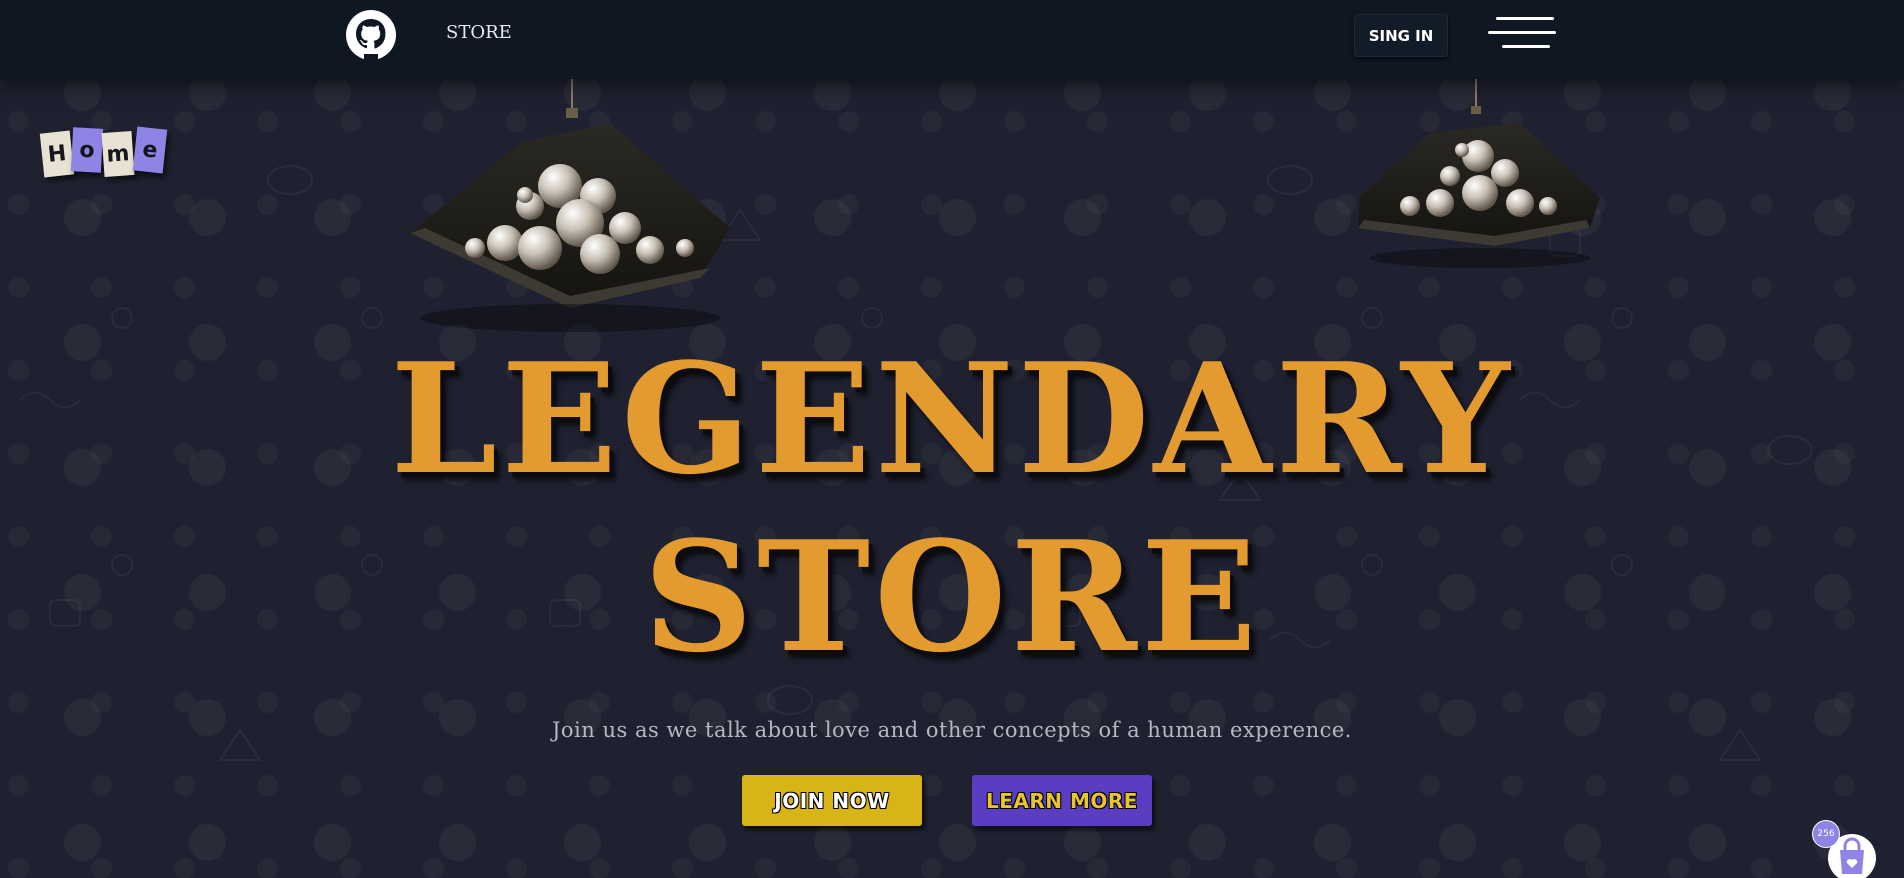 The height and width of the screenshot is (878, 1904). I want to click on home-tile-letter: H, so click(57, 154).